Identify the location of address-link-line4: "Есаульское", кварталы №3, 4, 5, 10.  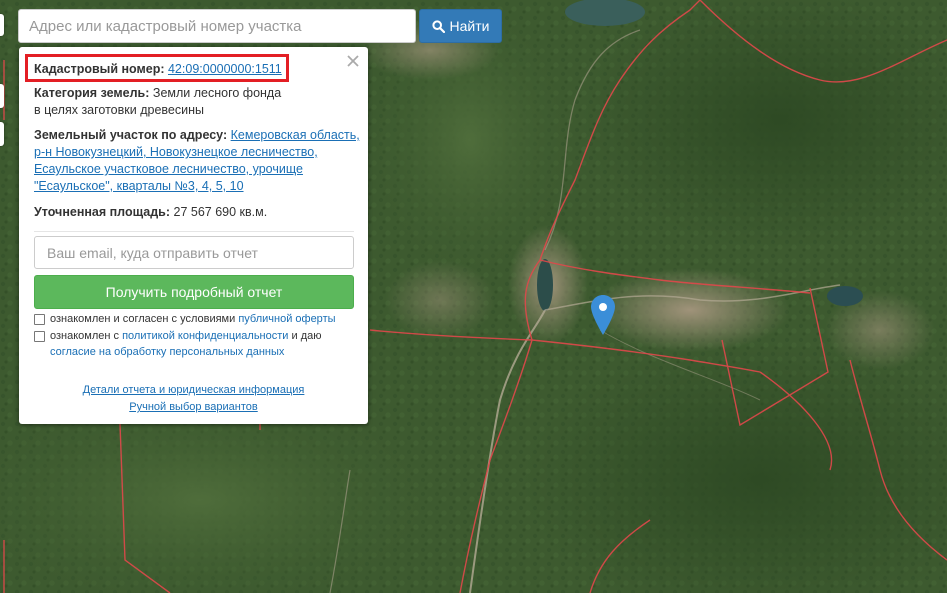
(139, 186).